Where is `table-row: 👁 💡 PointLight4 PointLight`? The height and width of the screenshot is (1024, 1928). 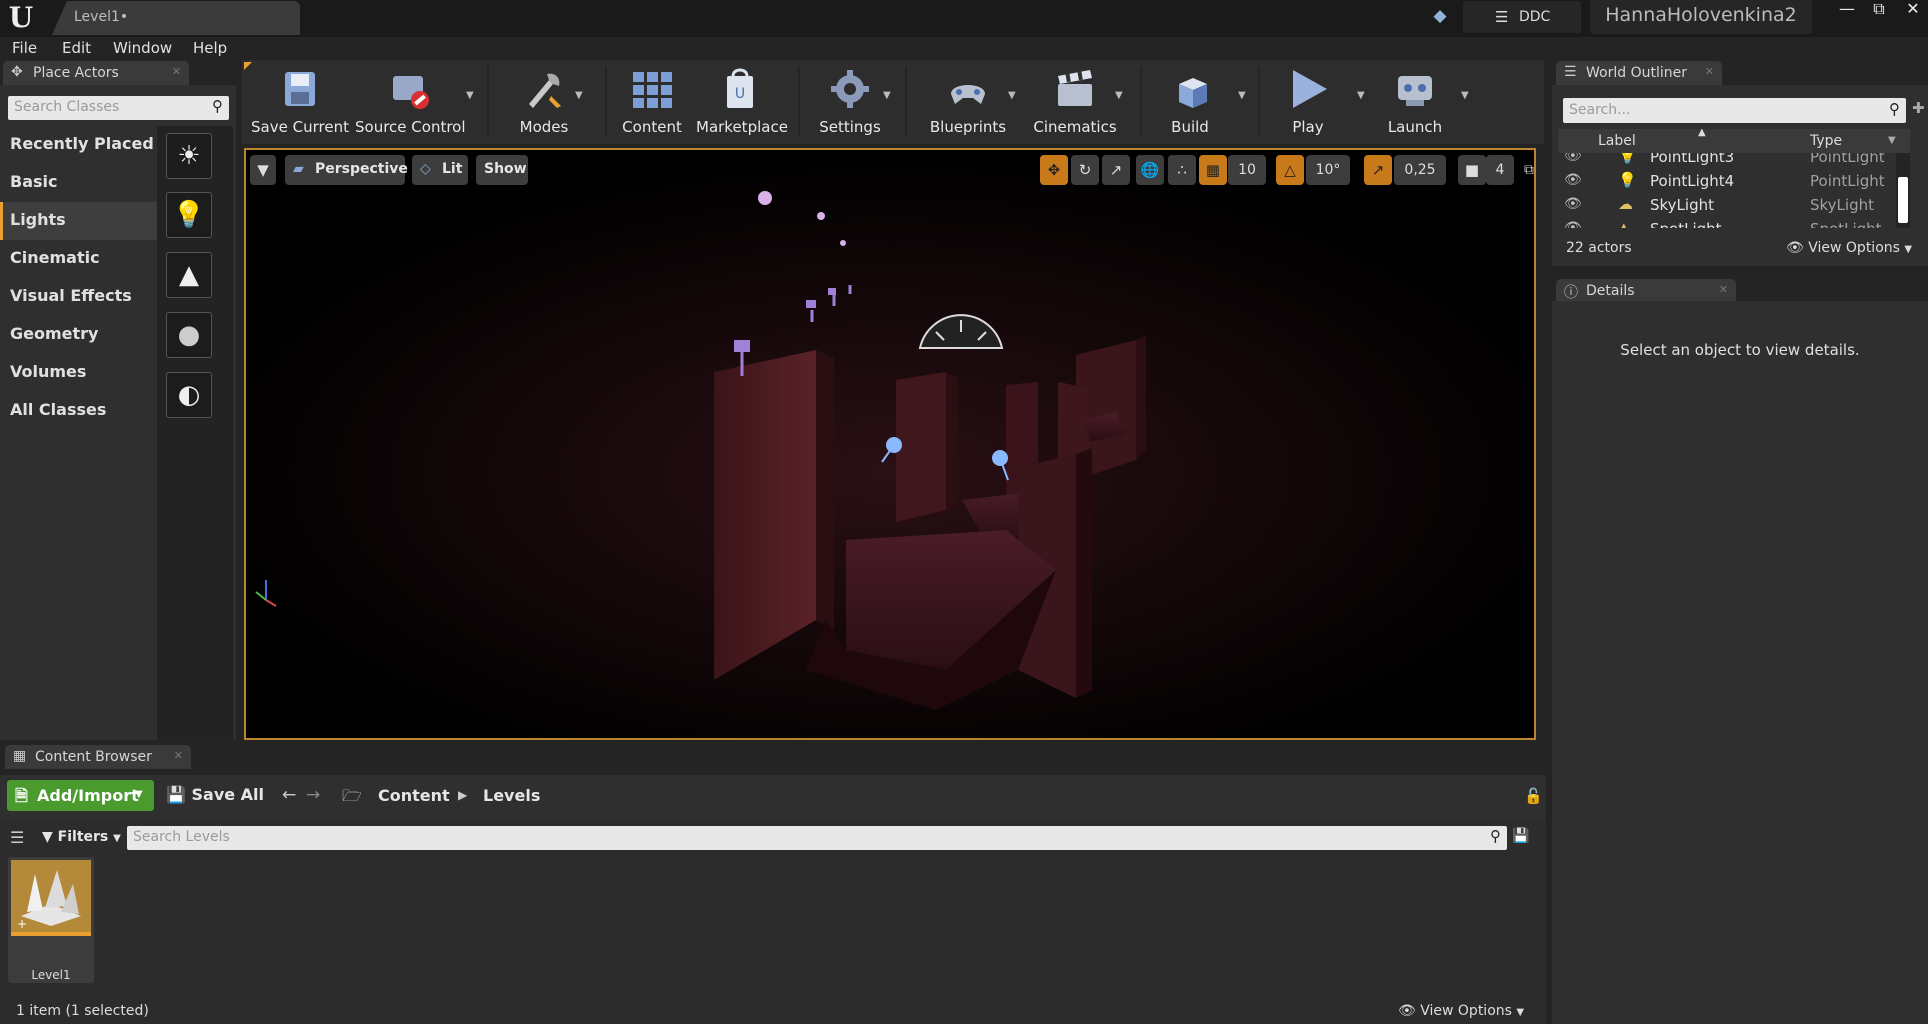
table-row: 👁 💡 PointLight4 PointLight is located at coordinates (1734, 181).